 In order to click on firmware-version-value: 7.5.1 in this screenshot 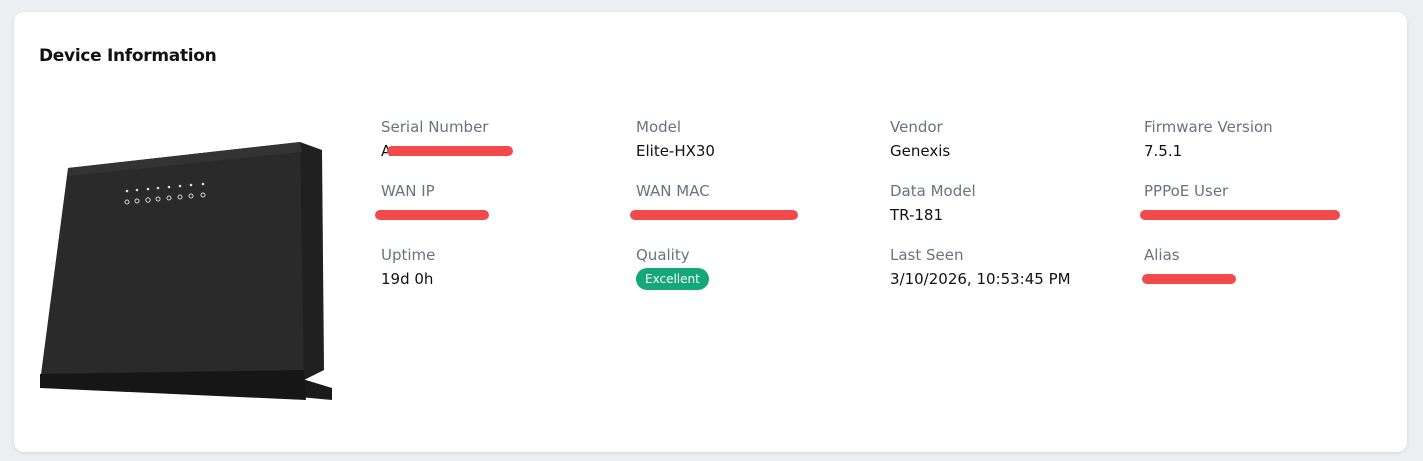, I will do `click(1163, 151)`.